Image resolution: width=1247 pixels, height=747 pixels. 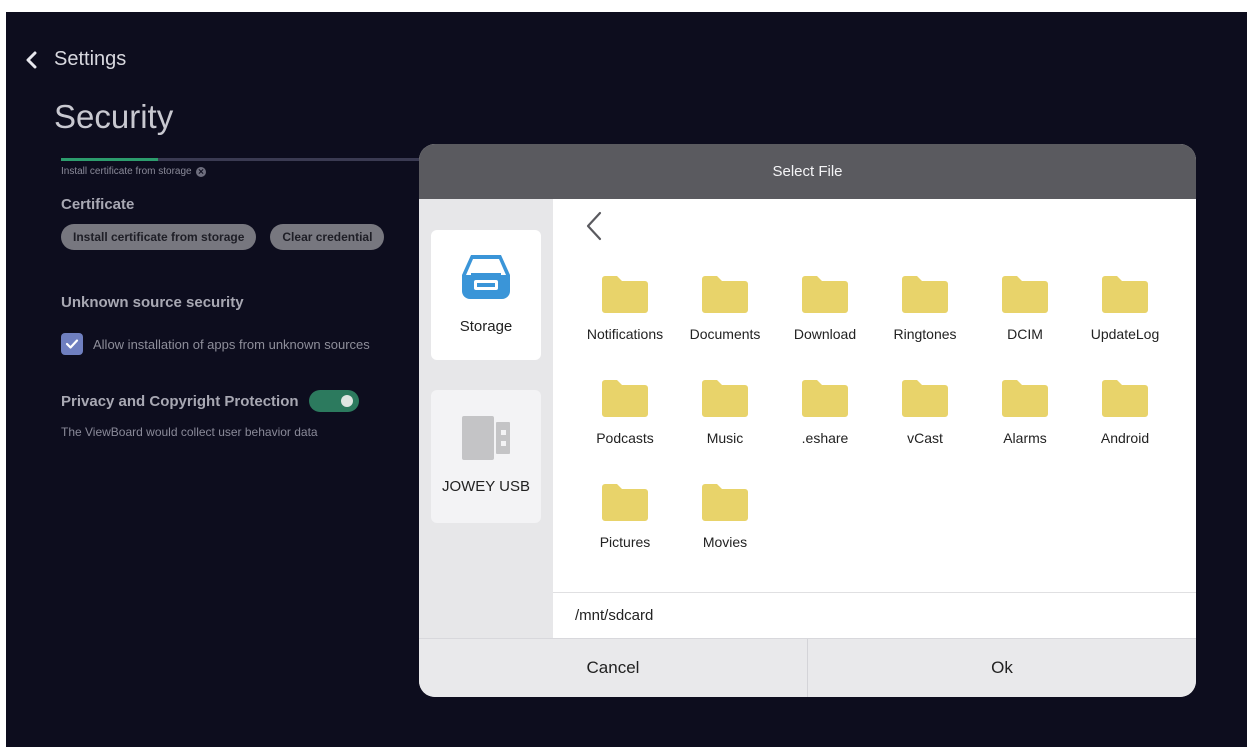 I want to click on certificate-heading: Certificate, so click(x=98, y=204).